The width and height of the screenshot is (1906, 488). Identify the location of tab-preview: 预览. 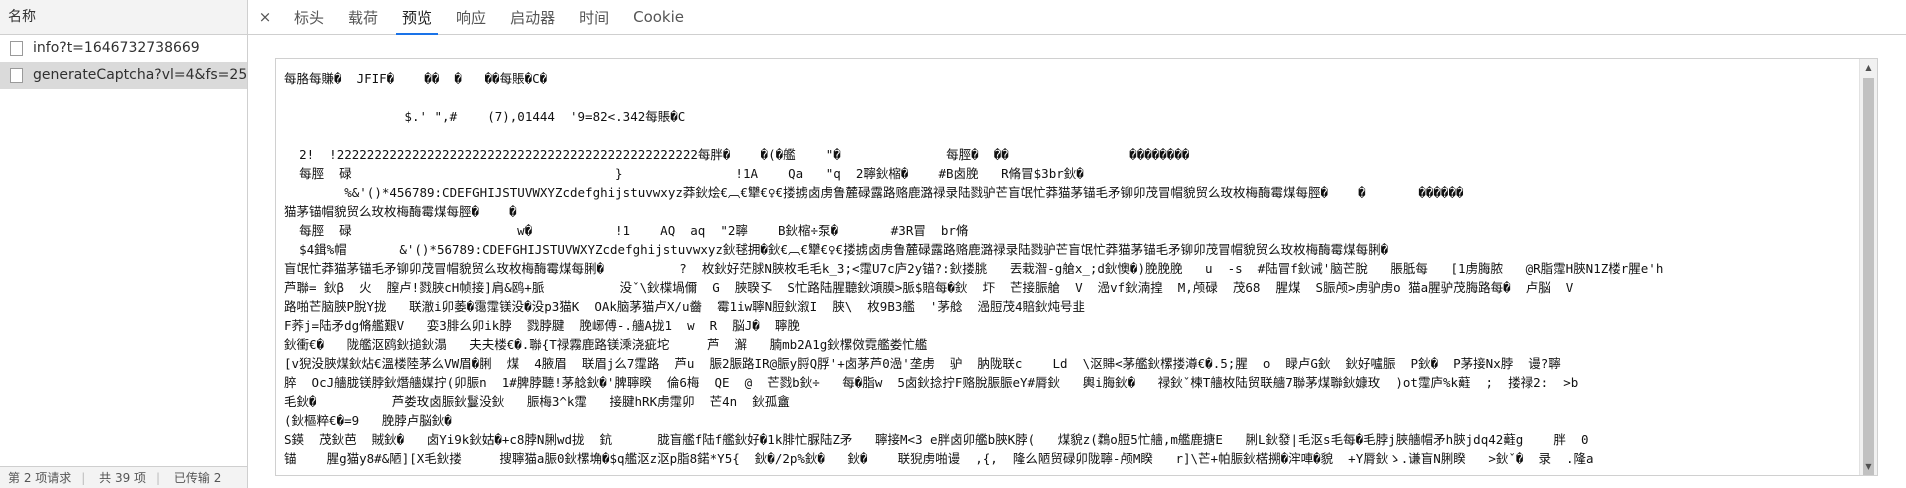
(417, 17).